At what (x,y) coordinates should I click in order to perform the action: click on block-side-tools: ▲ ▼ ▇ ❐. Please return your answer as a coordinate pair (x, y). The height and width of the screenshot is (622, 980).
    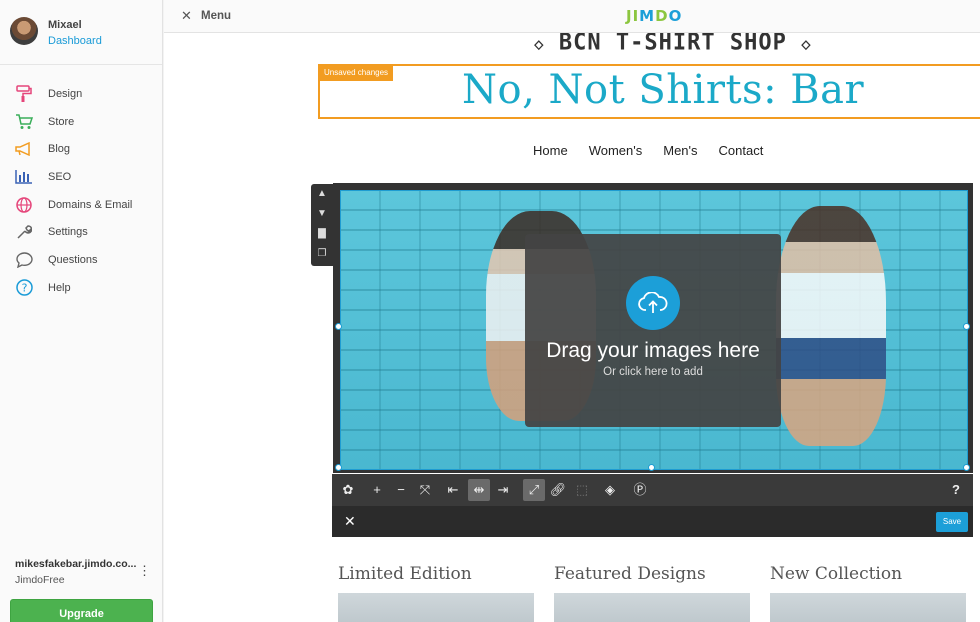
    Looking at the image, I should click on (322, 225).